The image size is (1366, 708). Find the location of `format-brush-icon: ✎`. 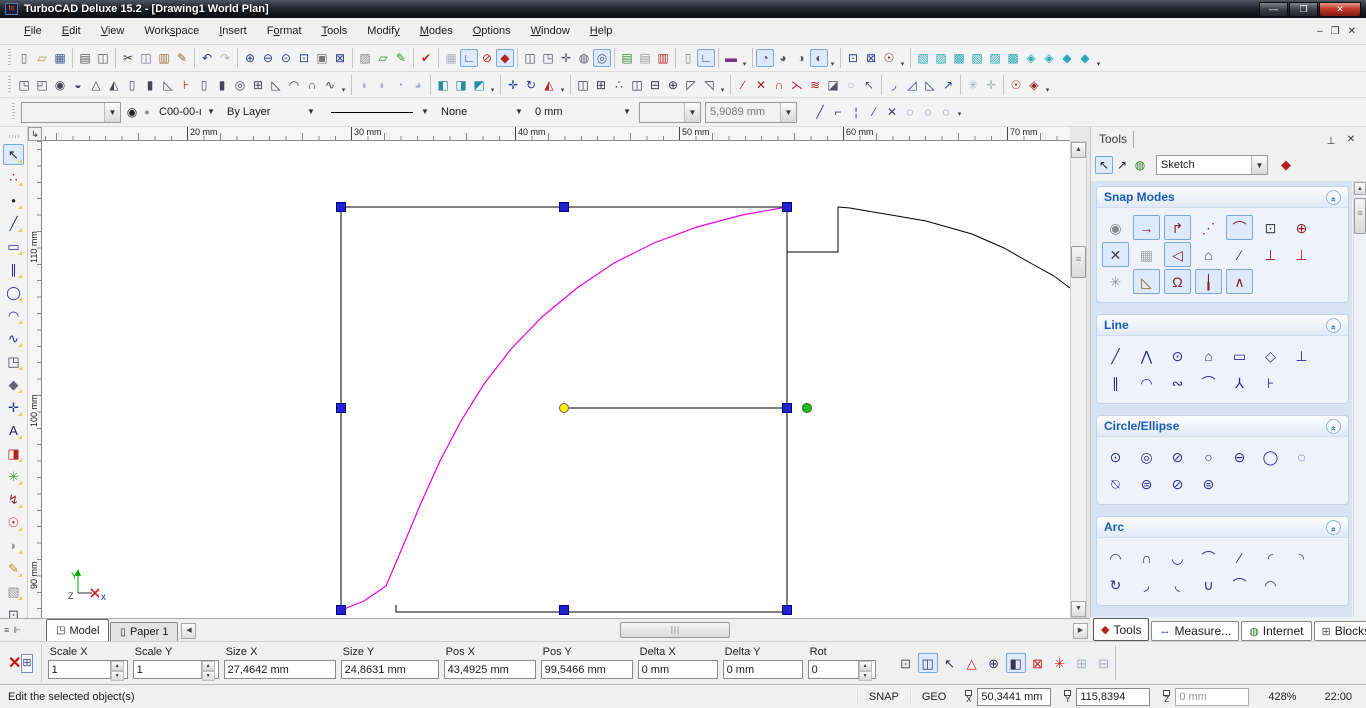

format-brush-icon: ✎ is located at coordinates (182, 58).